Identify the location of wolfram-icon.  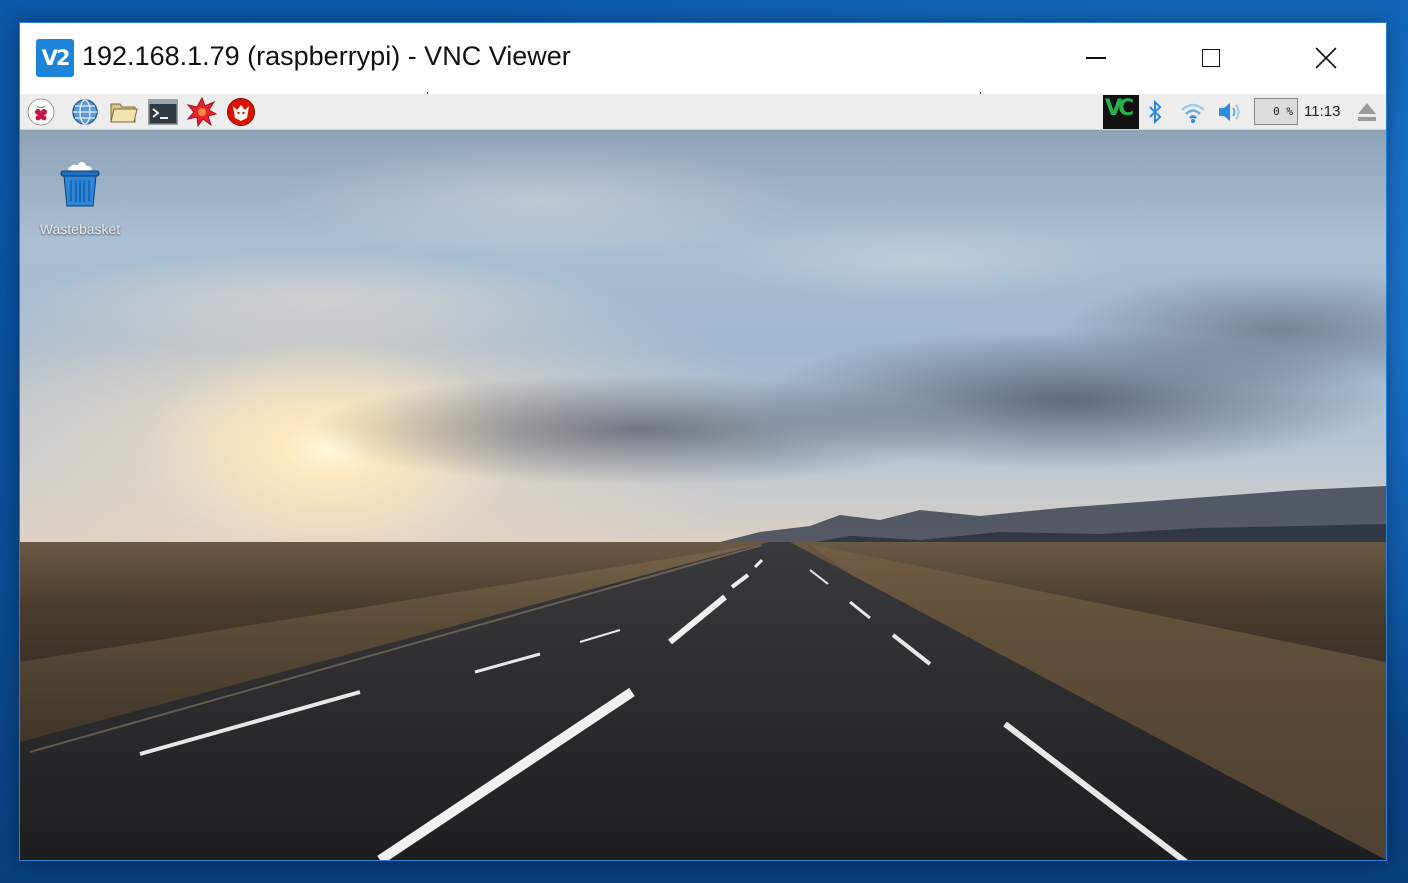
(241, 112).